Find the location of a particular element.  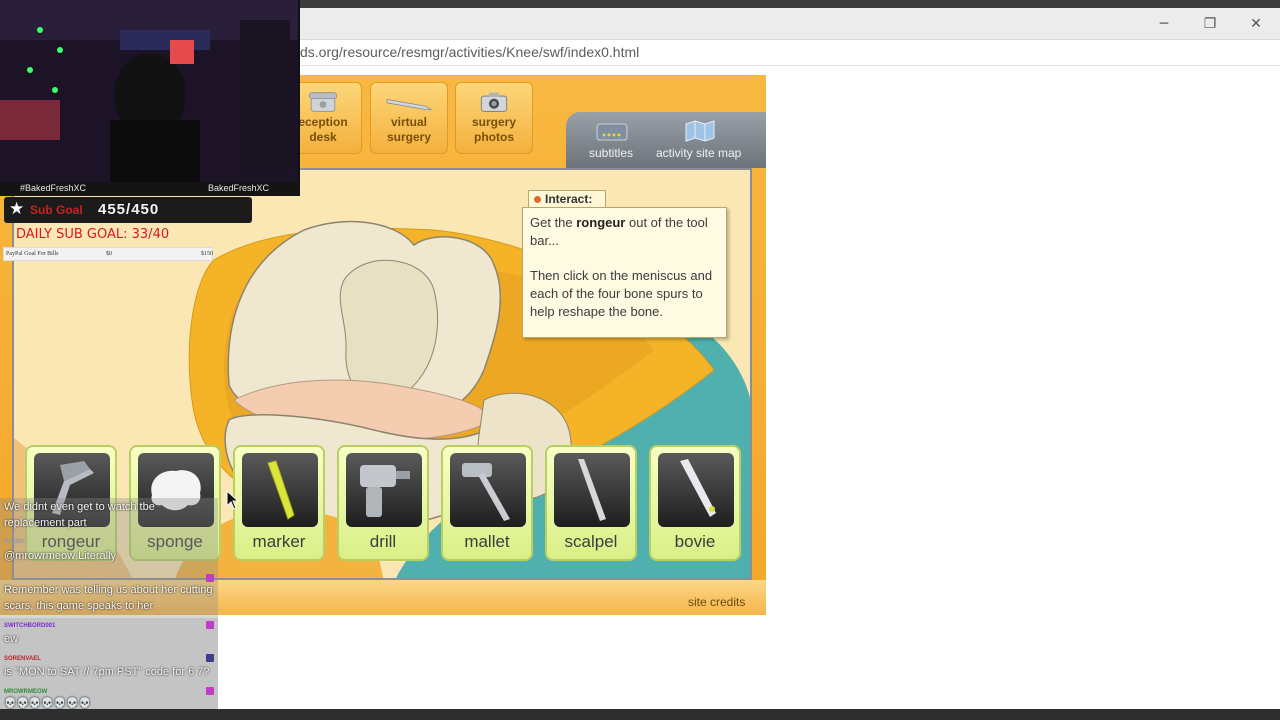

webcam-feed is located at coordinates (150, 91).